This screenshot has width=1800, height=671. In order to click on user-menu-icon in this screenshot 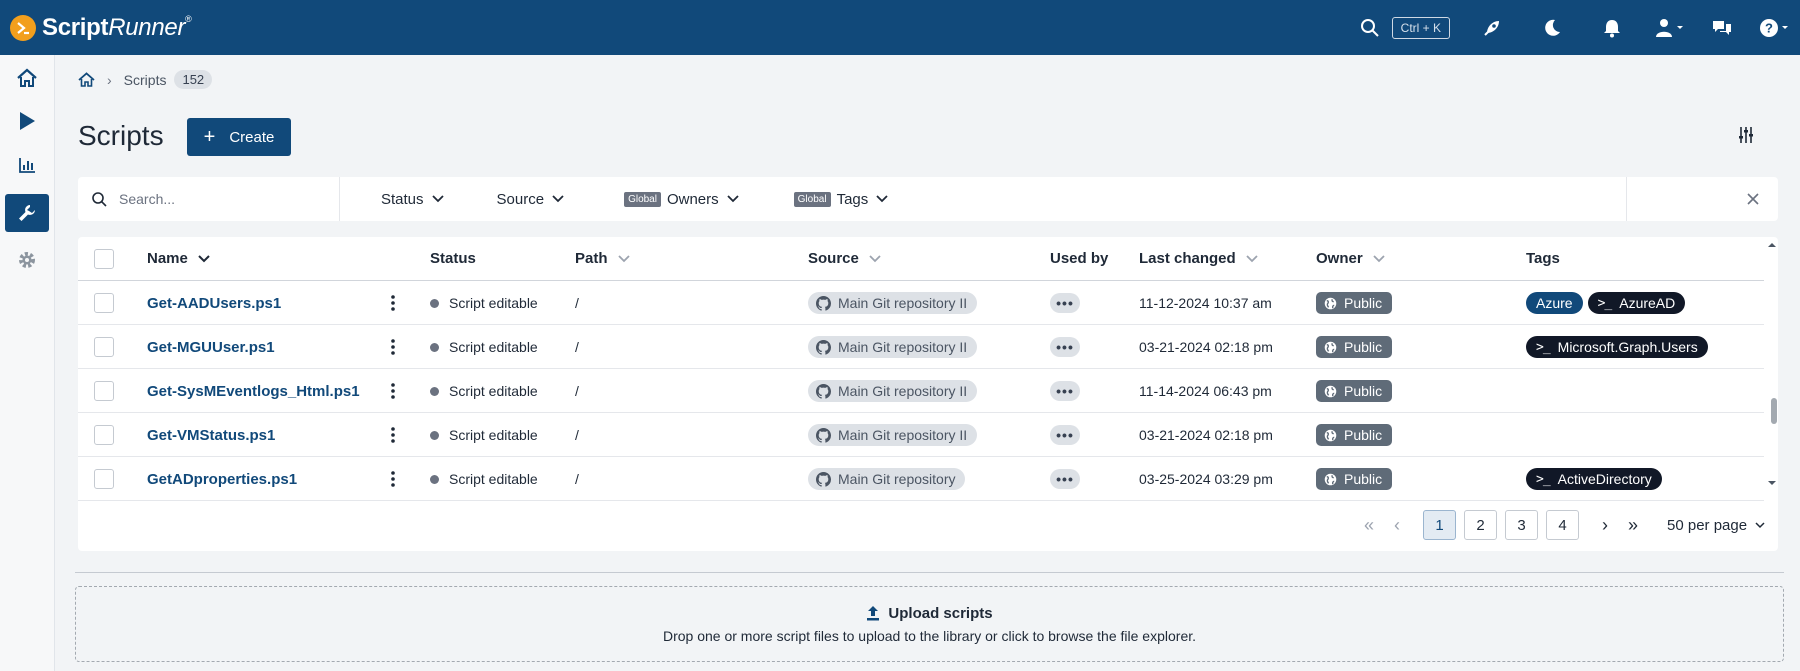, I will do `click(1670, 28)`.